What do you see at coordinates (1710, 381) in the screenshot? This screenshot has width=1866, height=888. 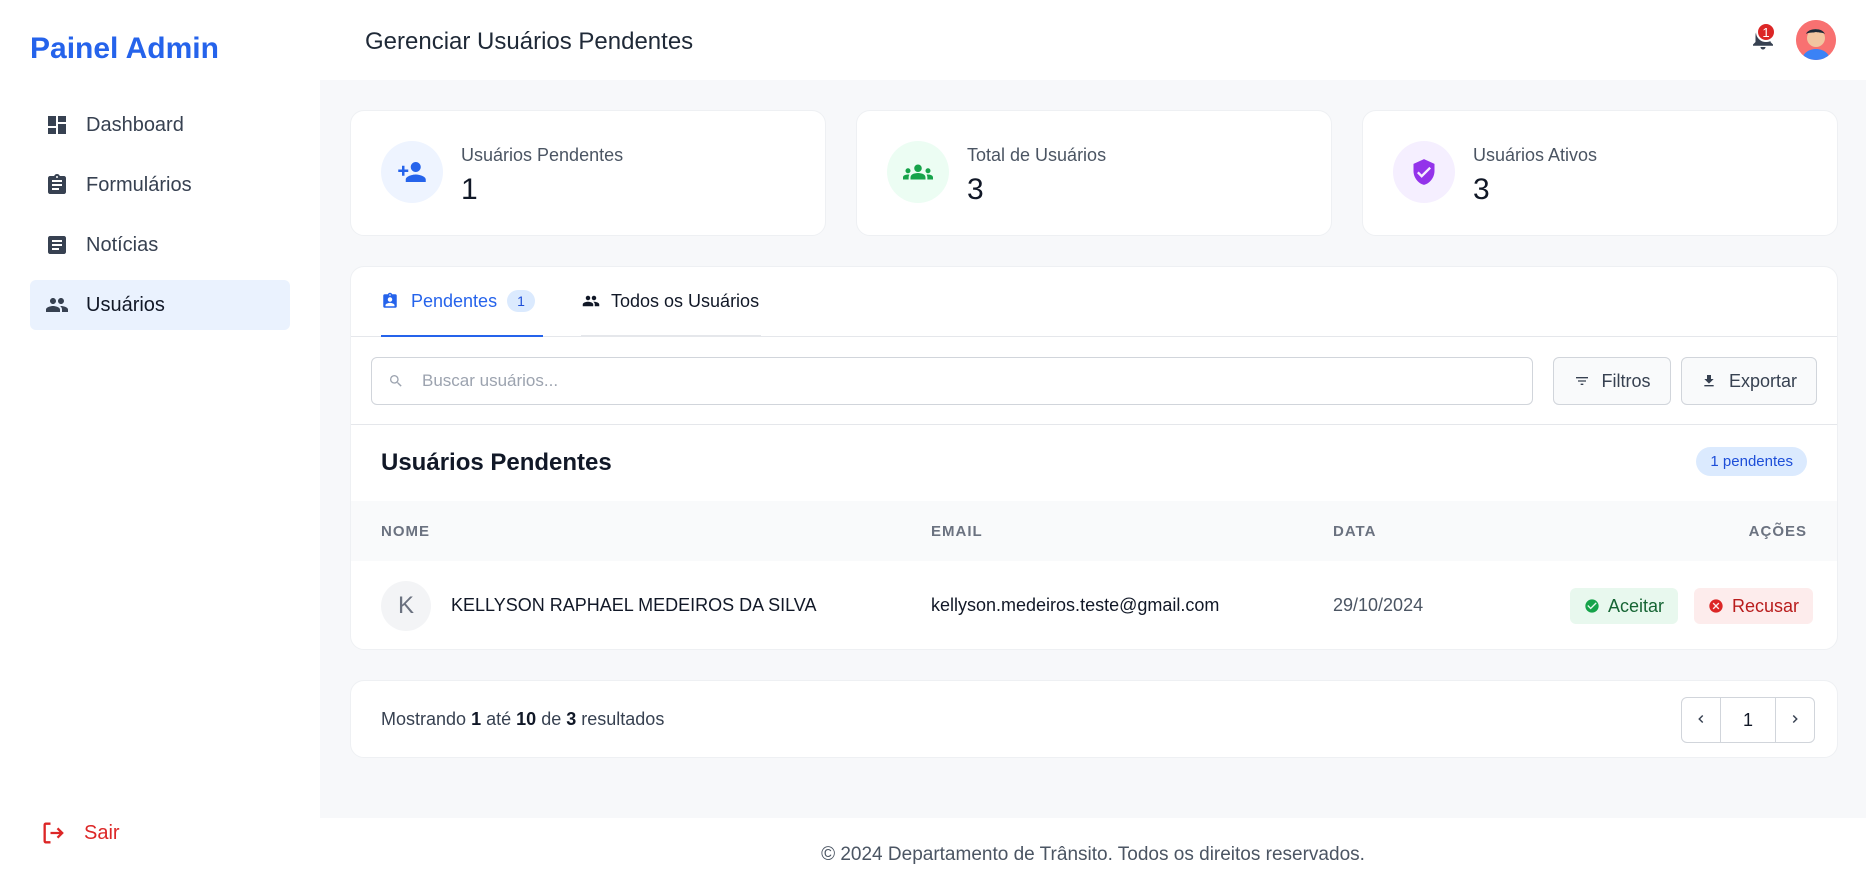 I see `download-icon` at bounding box center [1710, 381].